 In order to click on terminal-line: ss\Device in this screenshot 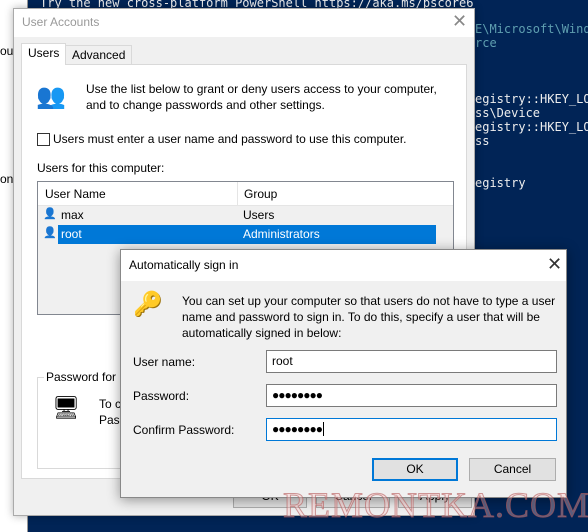, I will do `click(508, 113)`.